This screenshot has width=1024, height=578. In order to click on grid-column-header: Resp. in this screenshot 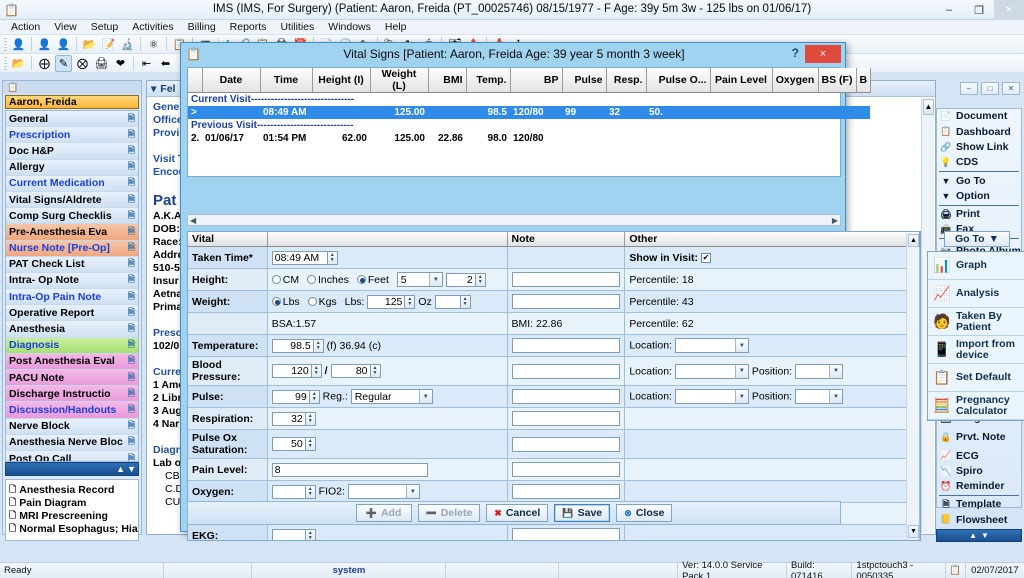, I will do `click(626, 80)`.